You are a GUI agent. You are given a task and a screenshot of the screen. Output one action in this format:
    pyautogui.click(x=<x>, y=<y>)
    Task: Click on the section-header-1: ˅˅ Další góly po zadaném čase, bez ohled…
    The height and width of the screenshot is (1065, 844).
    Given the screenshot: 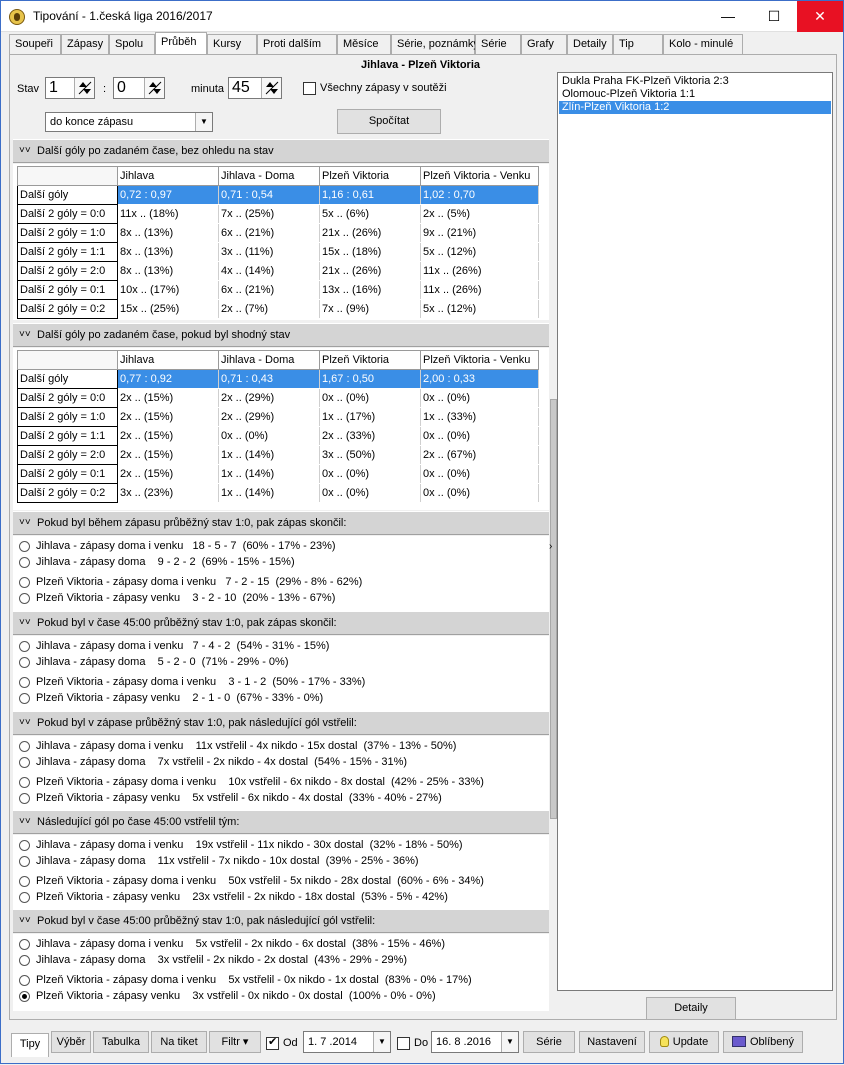 What is the action you would take?
    pyautogui.click(x=281, y=151)
    